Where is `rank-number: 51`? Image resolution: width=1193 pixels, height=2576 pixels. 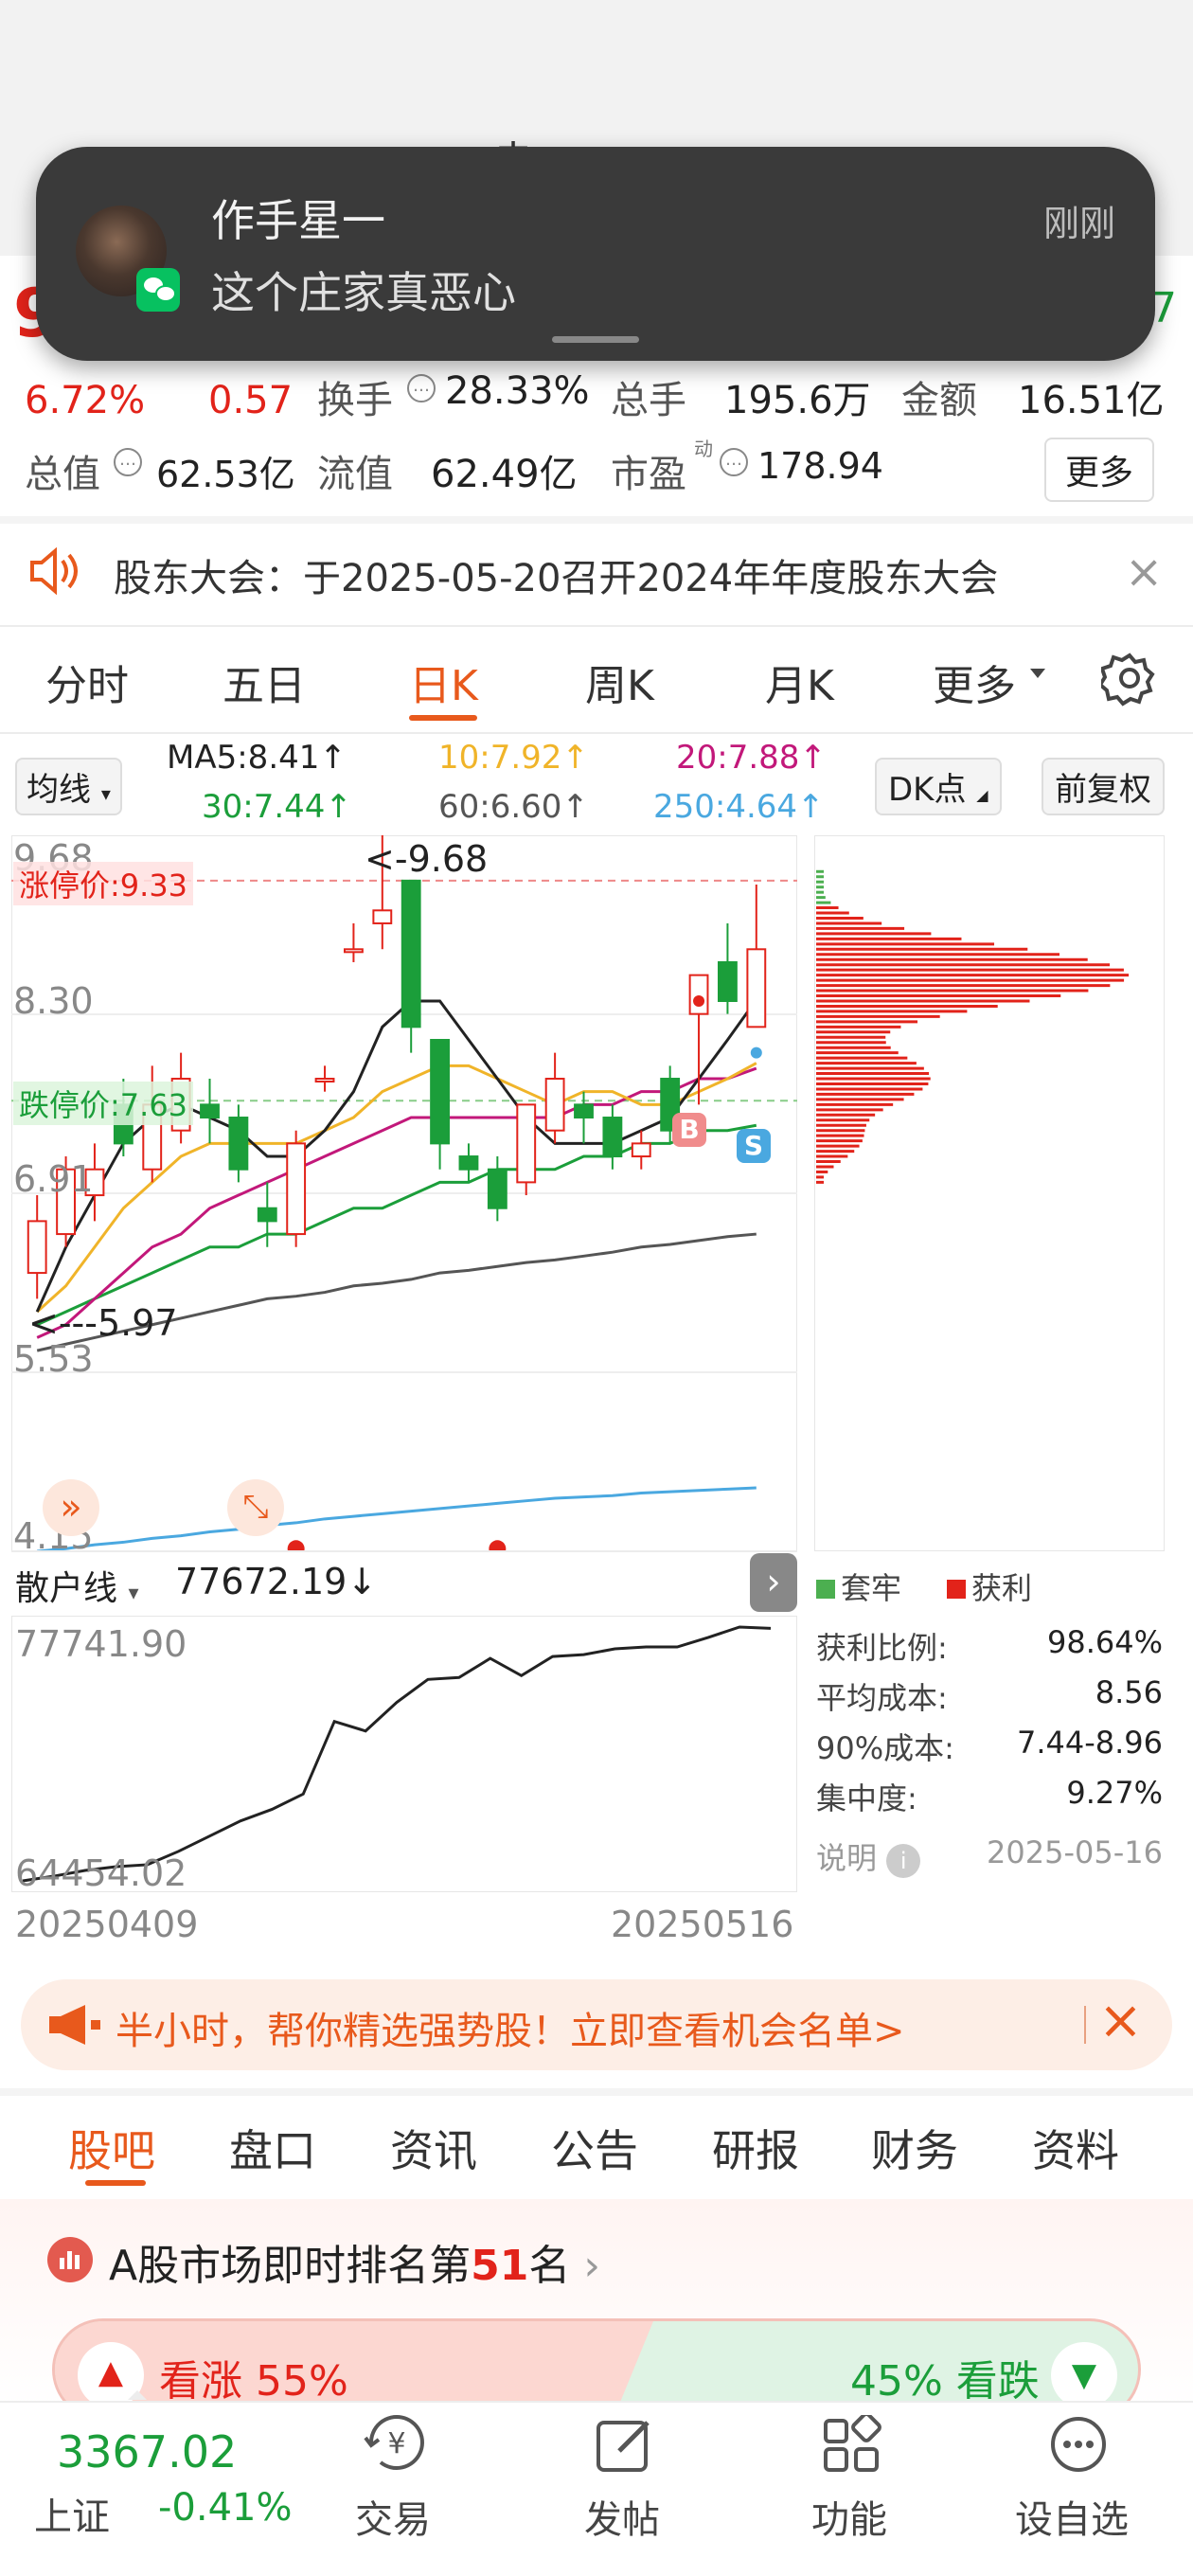
rank-number: 51 is located at coordinates (500, 2266).